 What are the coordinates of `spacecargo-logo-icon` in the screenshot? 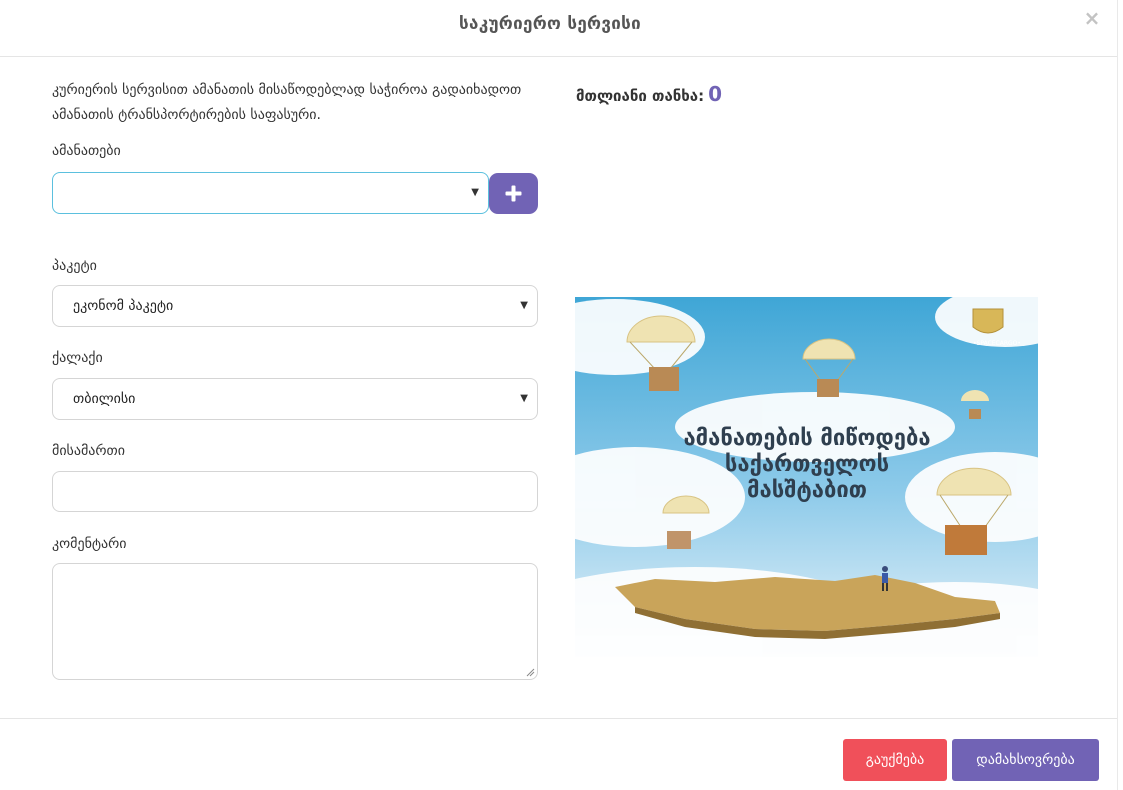 It's located at (988, 321).